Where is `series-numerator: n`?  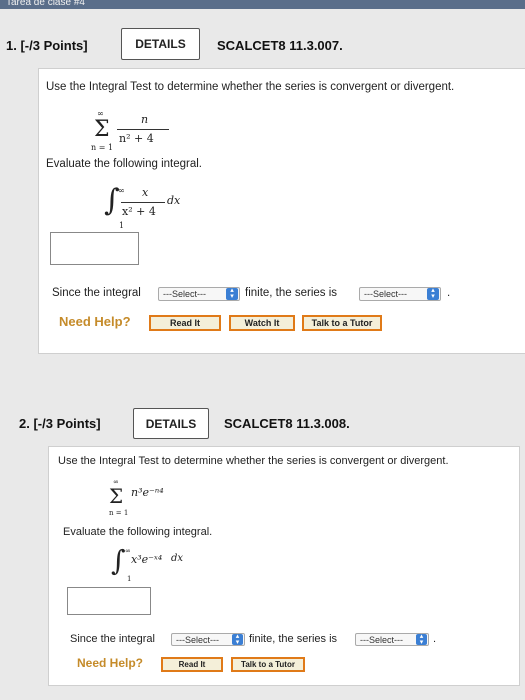 series-numerator: n is located at coordinates (145, 119).